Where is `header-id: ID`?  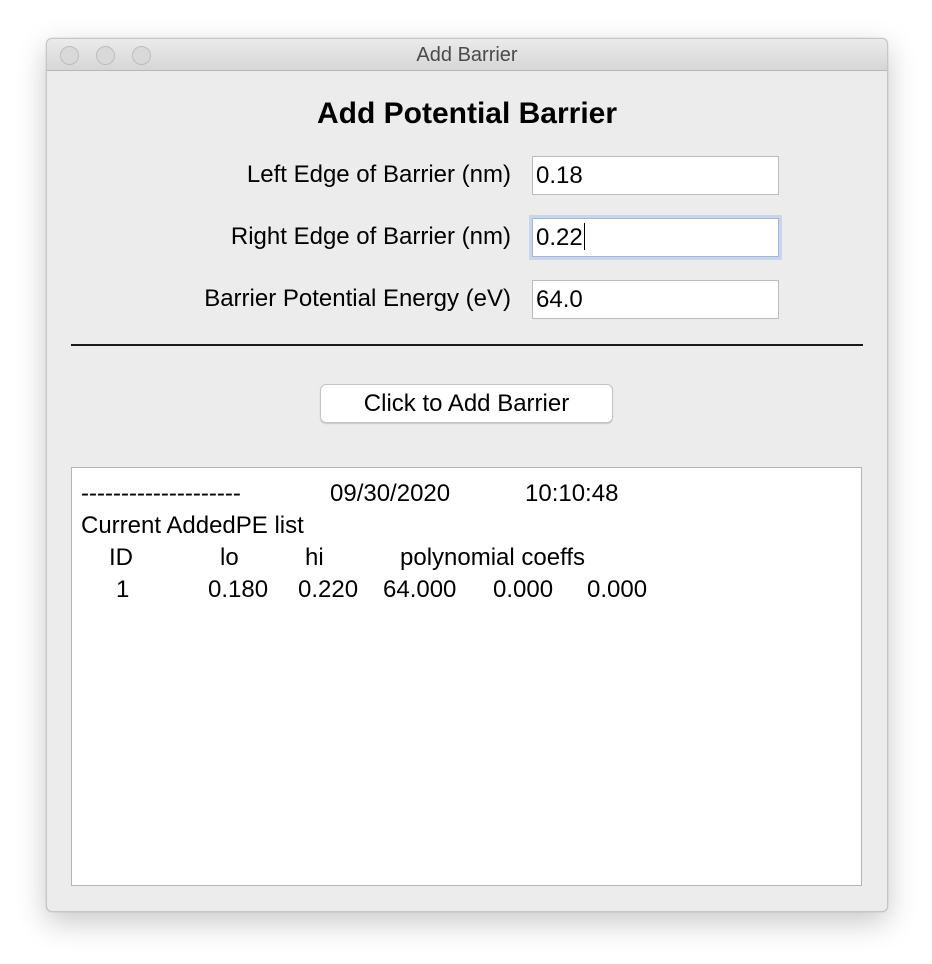
header-id: ID is located at coordinates (121, 557).